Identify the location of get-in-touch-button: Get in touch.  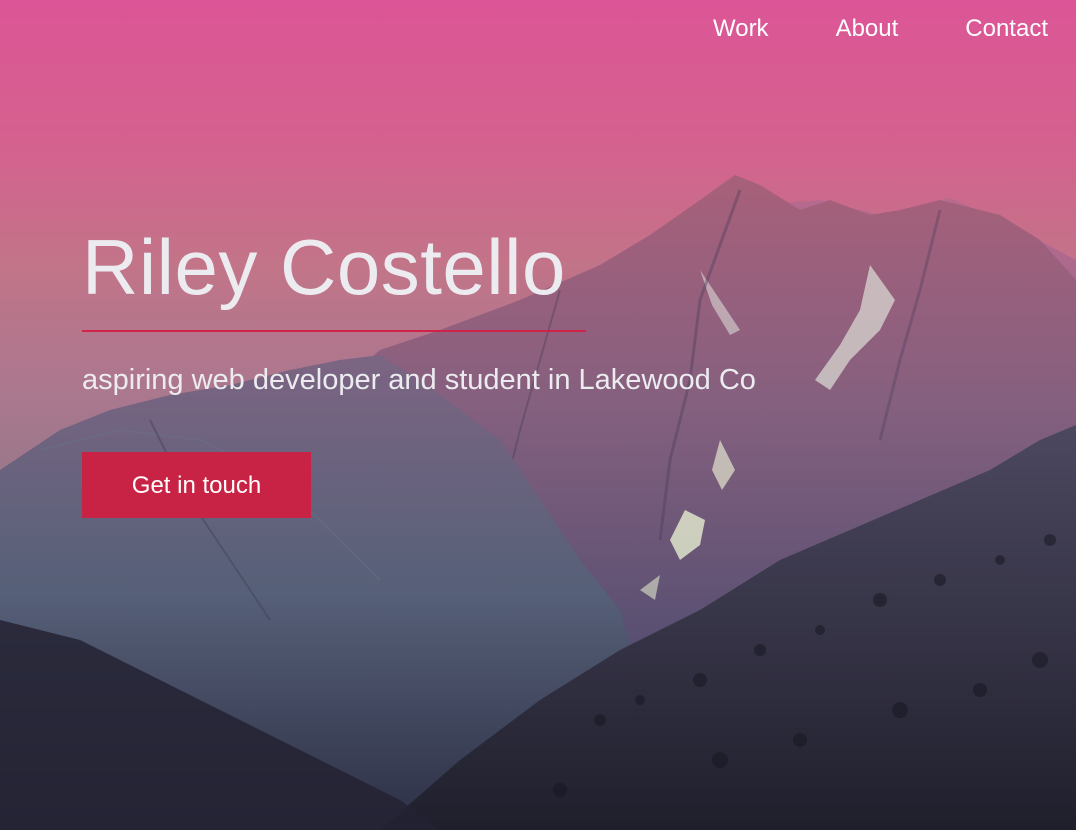
(196, 485).